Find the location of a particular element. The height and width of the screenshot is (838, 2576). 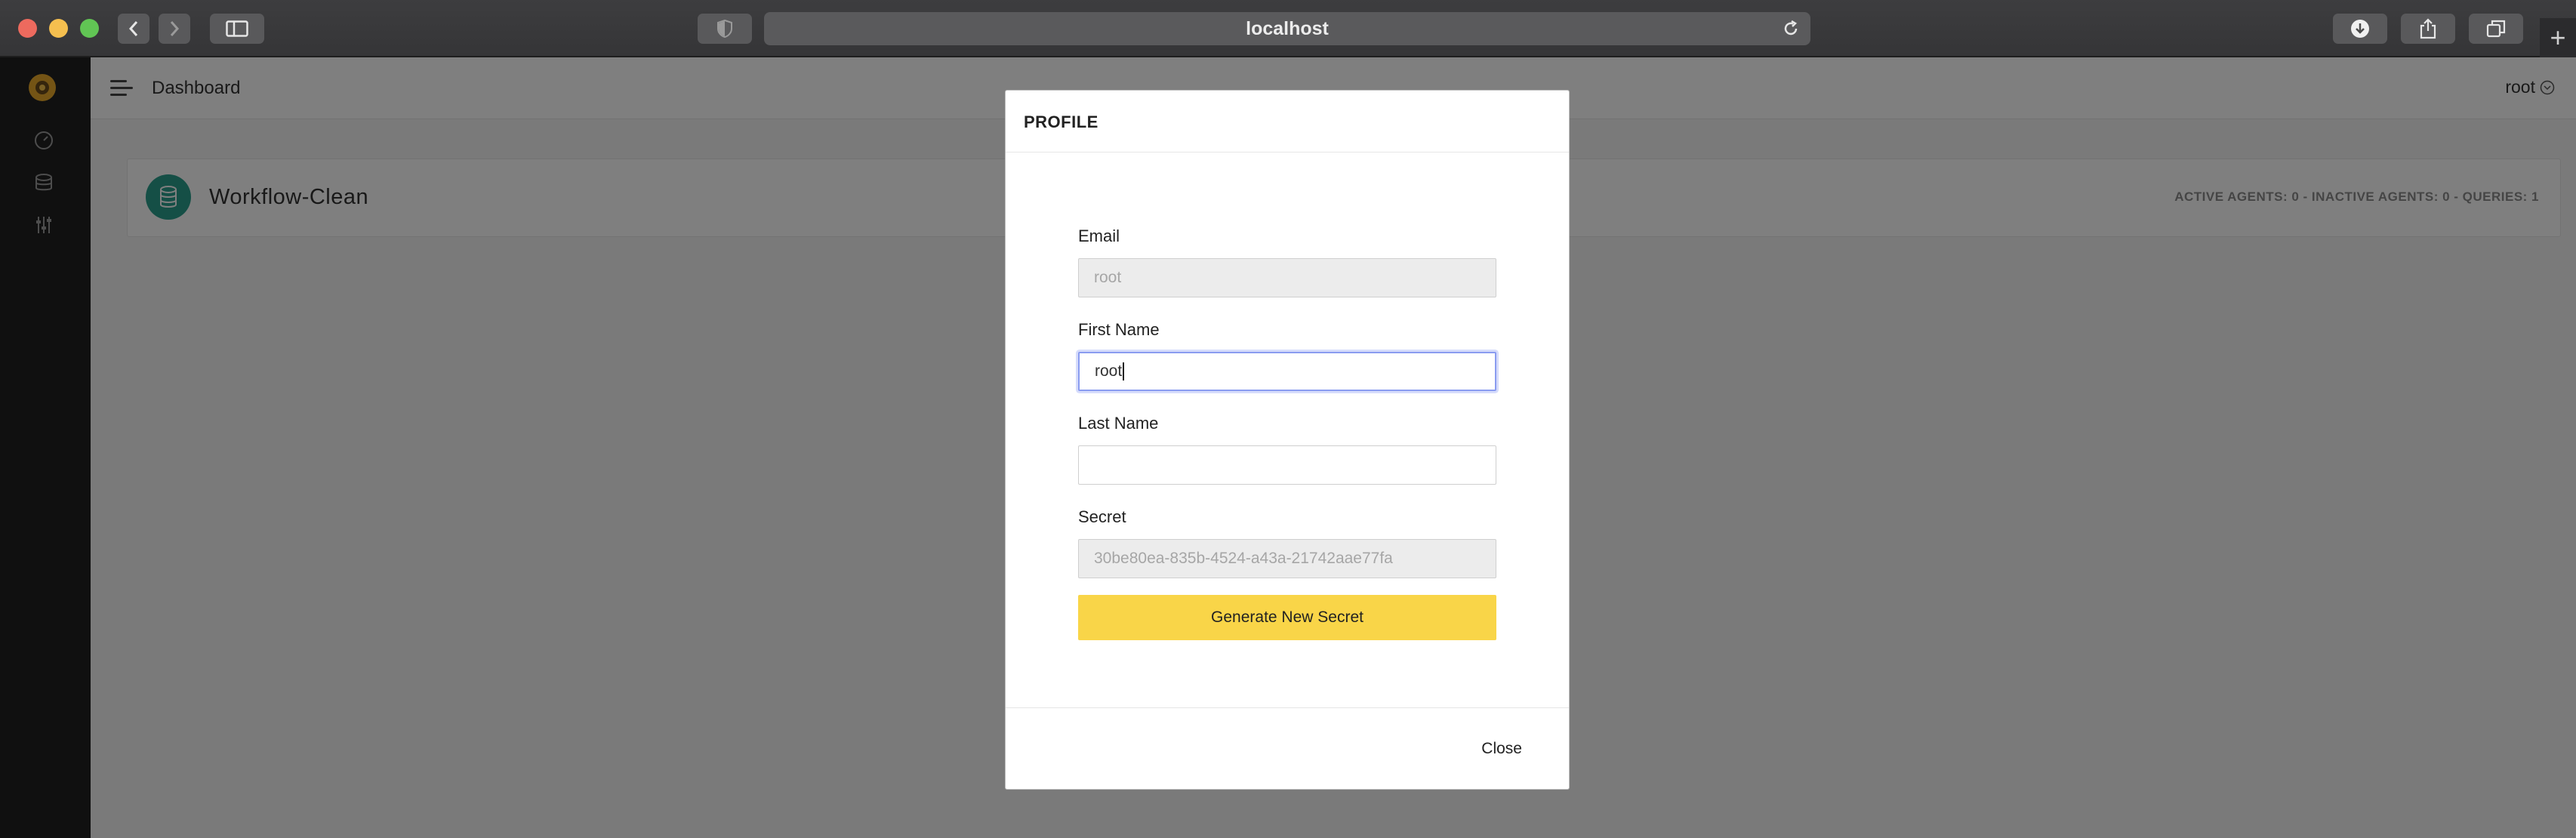

close-button: Close is located at coordinates (1501, 749).